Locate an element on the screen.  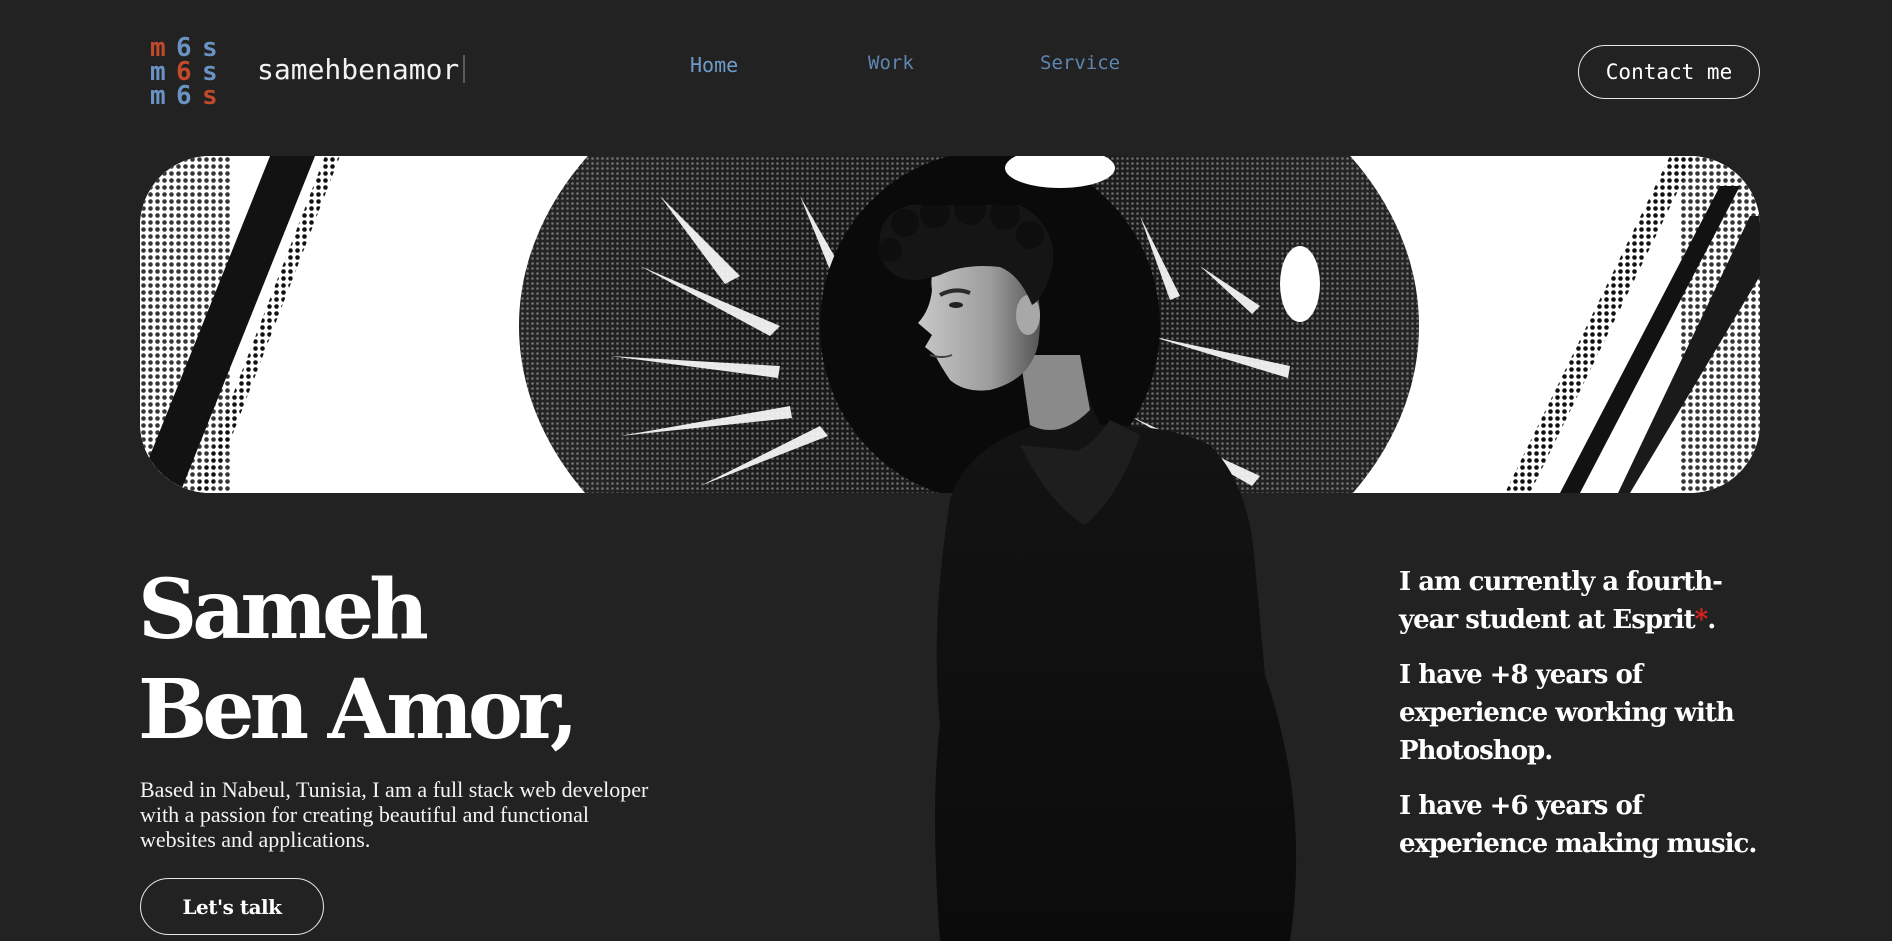
lets-talk-button: Let's talk is located at coordinates (232, 906).